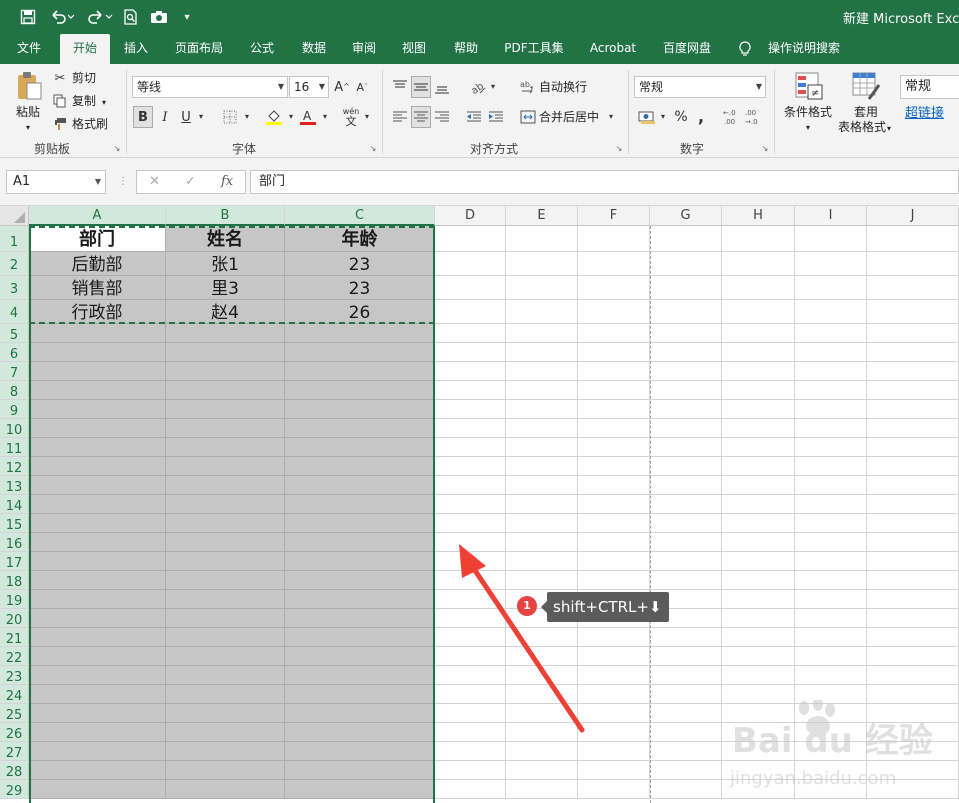 The width and height of the screenshot is (959, 803). I want to click on row-header: 24, so click(14, 694).